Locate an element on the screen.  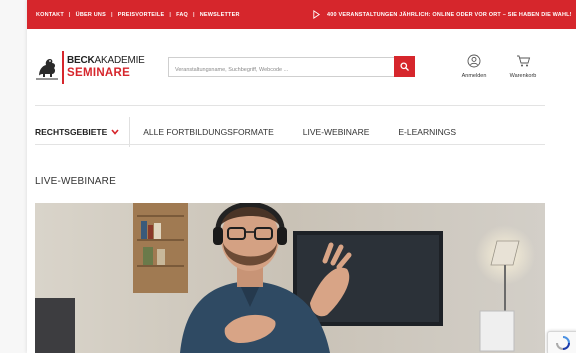
top-nav-faq: FAQ is located at coordinates (182, 15).